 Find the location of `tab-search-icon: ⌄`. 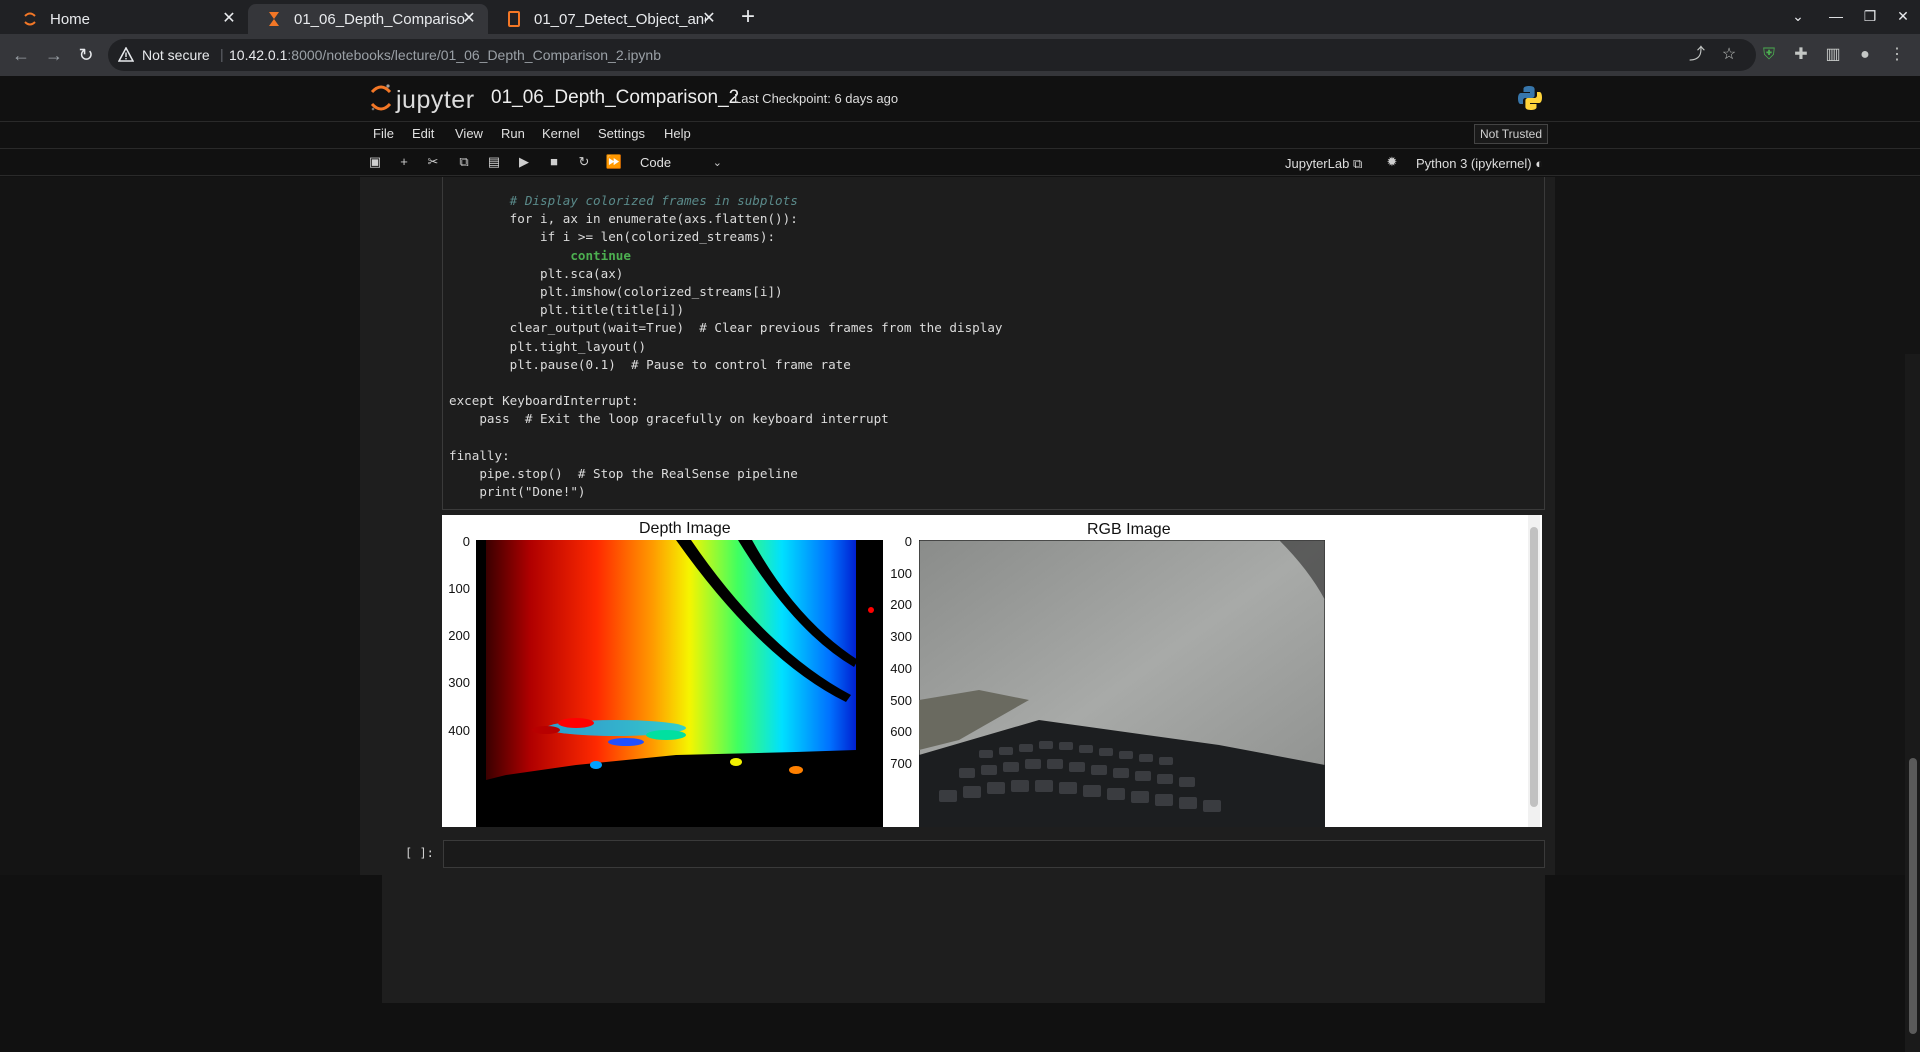

tab-search-icon: ⌄ is located at coordinates (1798, 16).